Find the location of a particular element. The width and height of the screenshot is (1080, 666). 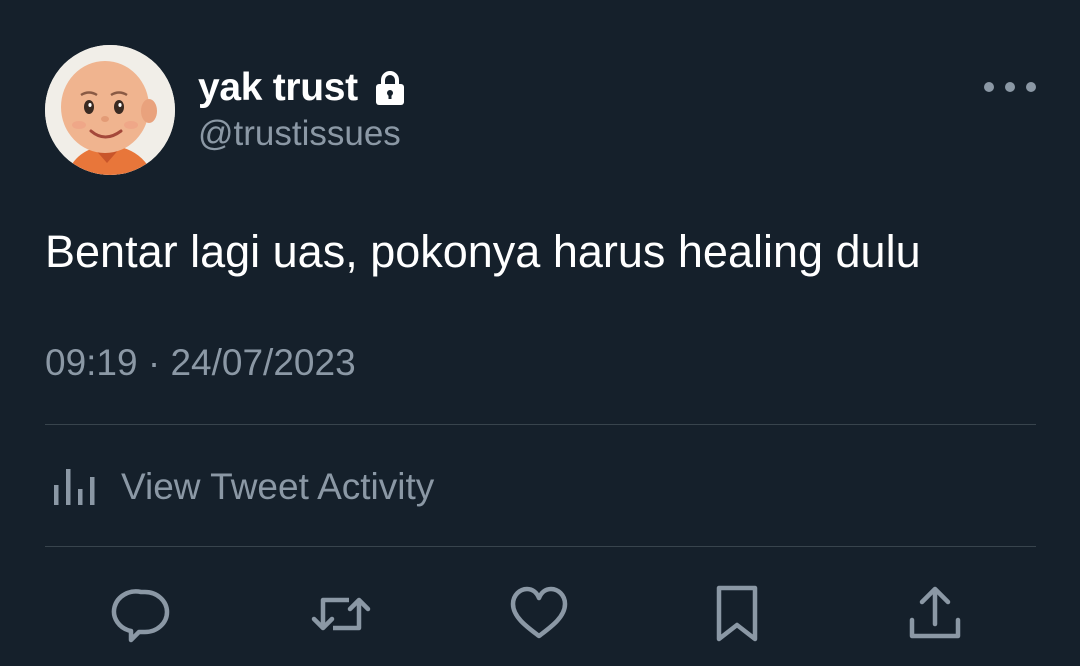

lock-icon is located at coordinates (390, 88).